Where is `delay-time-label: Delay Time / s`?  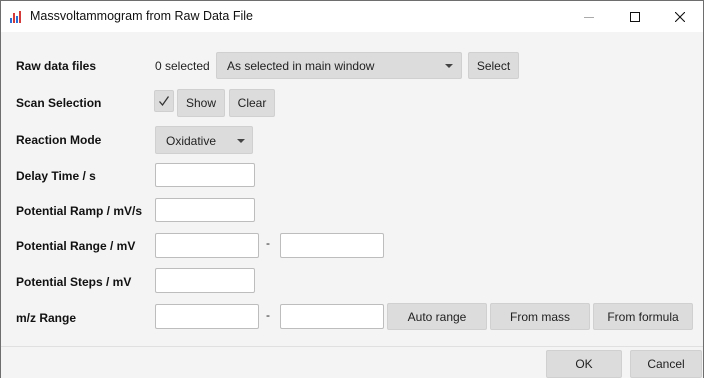
delay-time-label: Delay Time / s is located at coordinates (56, 176).